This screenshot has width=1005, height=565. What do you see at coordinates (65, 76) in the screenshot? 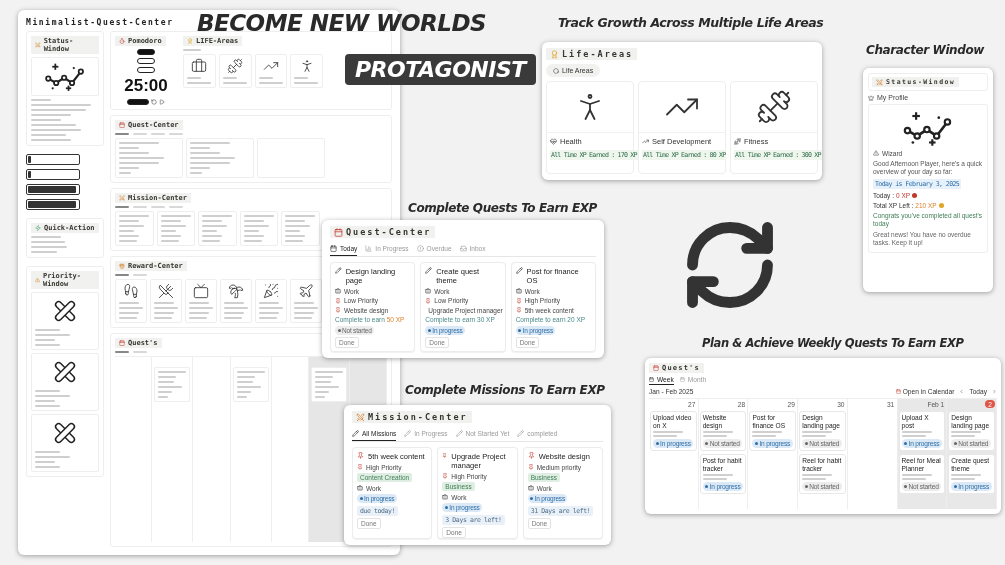
I see `skill-graph-drawing` at bounding box center [65, 76].